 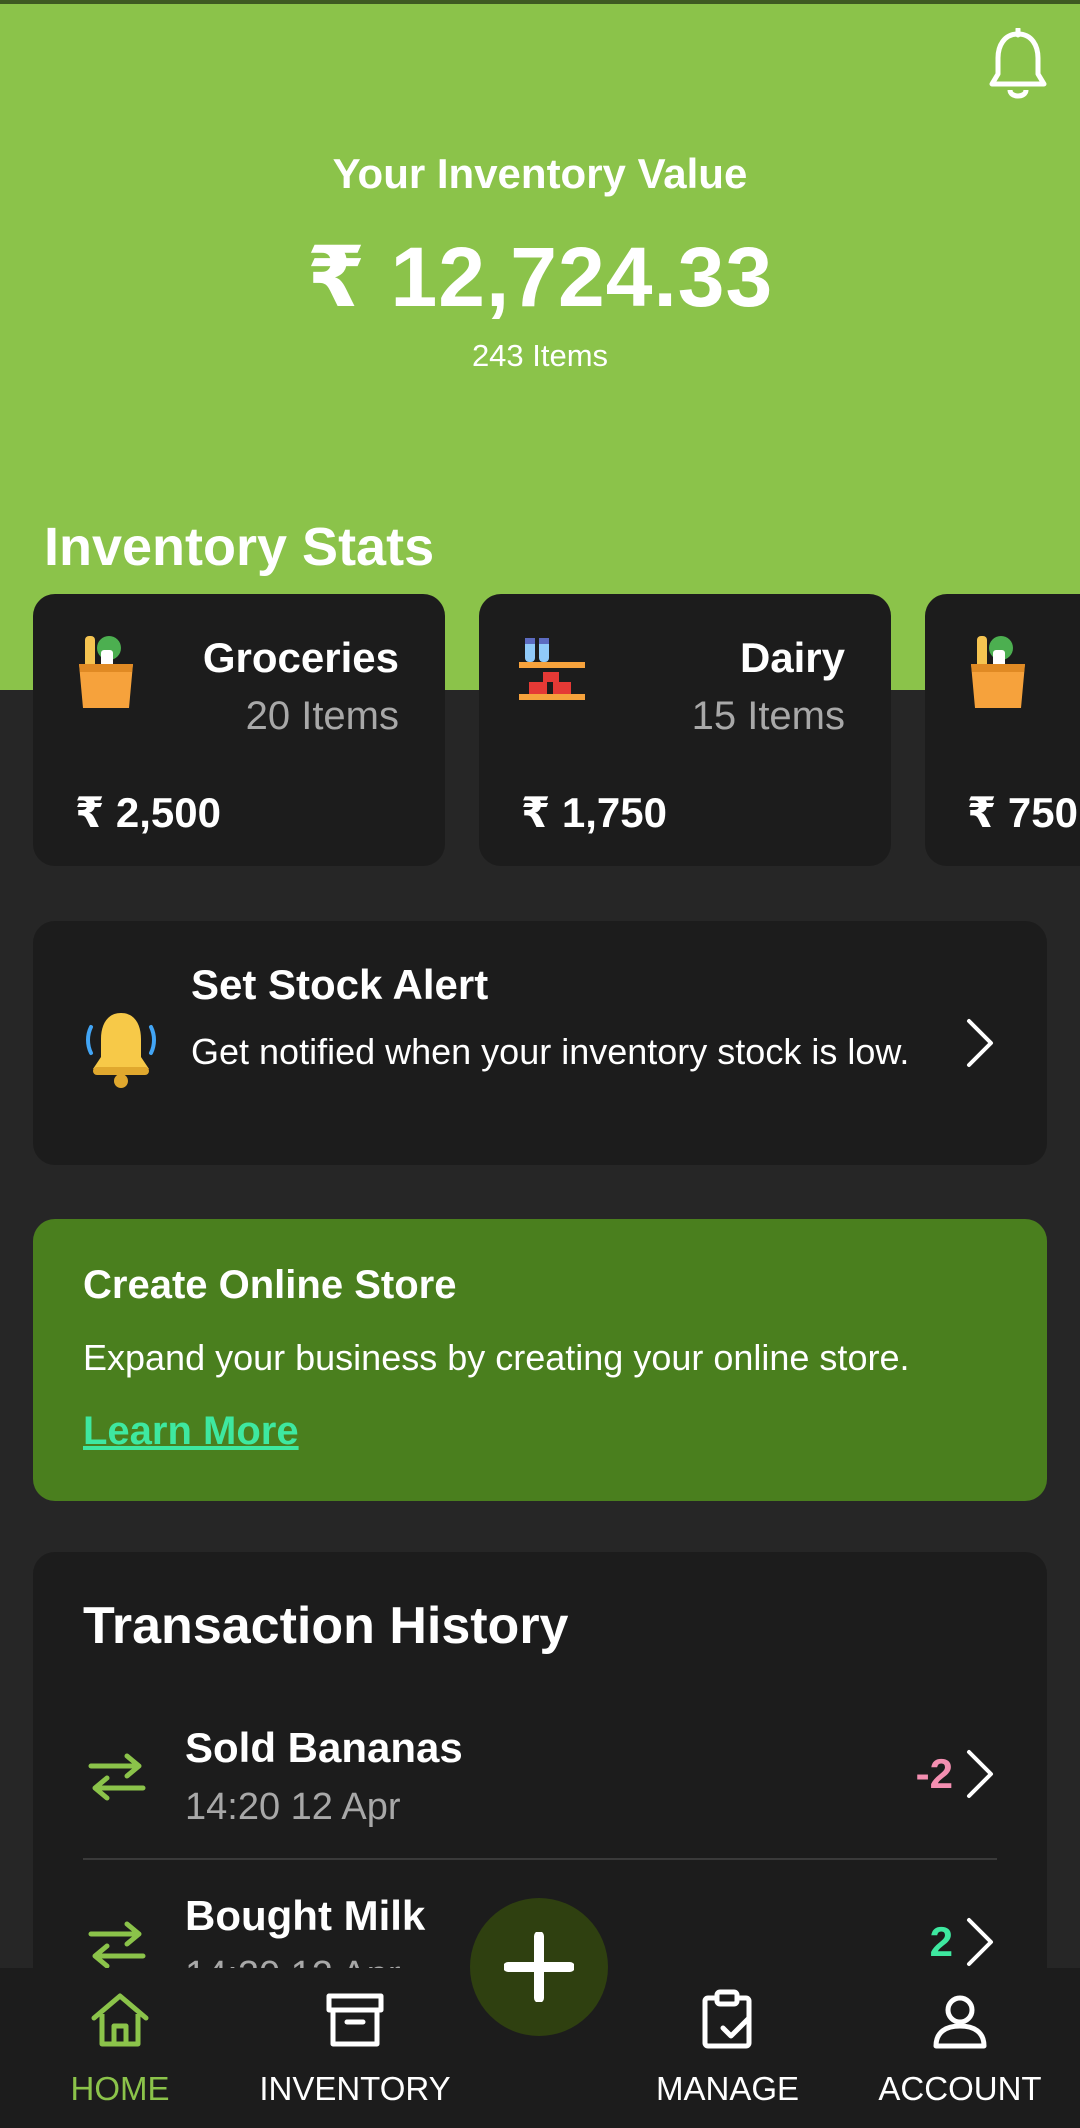 I want to click on shelf-icon, so click(x=552, y=669).